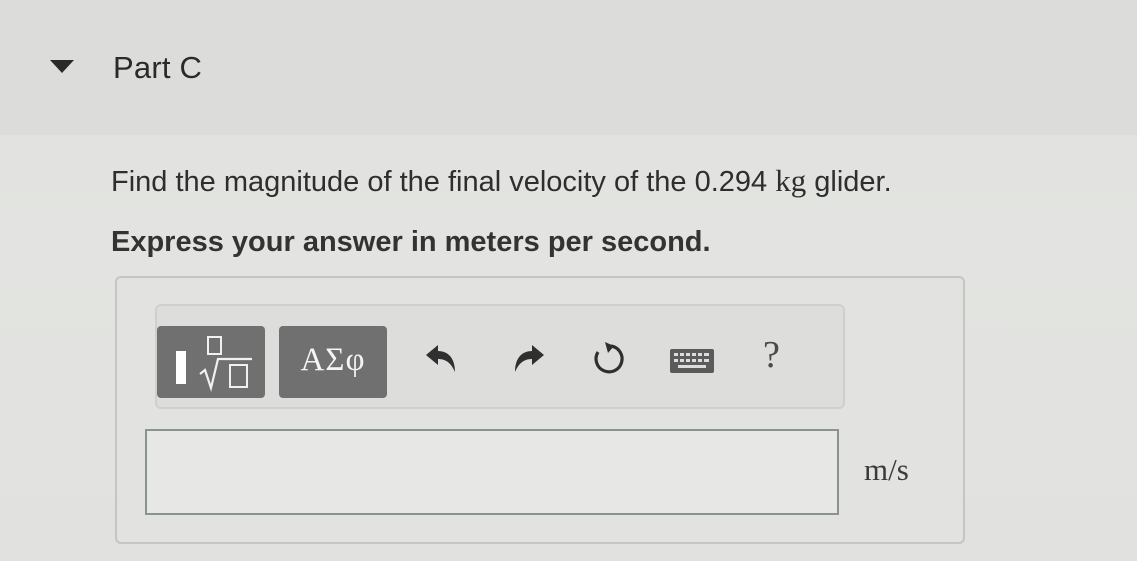 The width and height of the screenshot is (1137, 561). I want to click on answer-input, so click(492, 472).